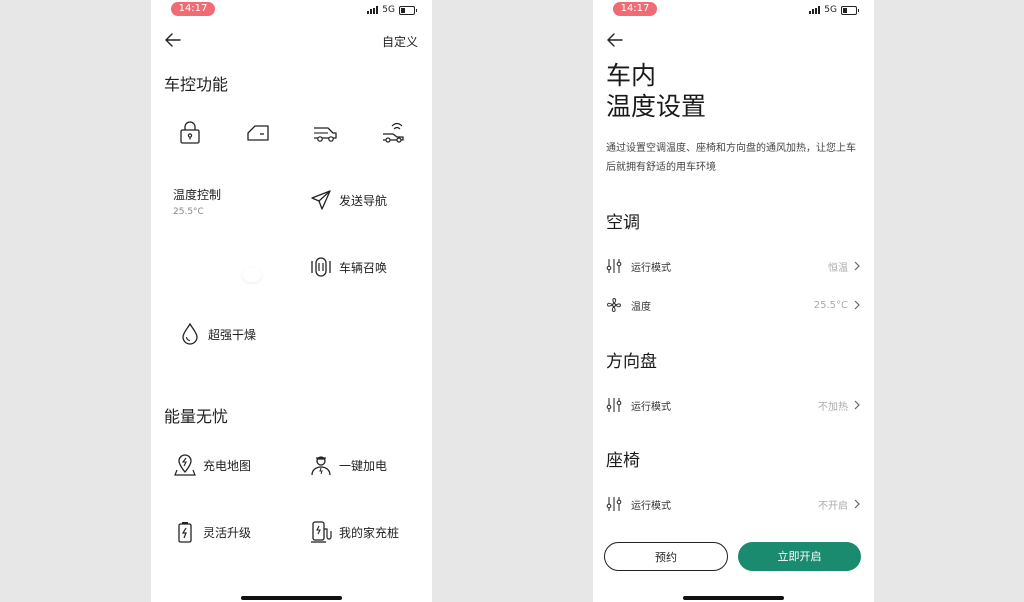  I want to click on section-title-car-control: 车控功能, so click(196, 84).